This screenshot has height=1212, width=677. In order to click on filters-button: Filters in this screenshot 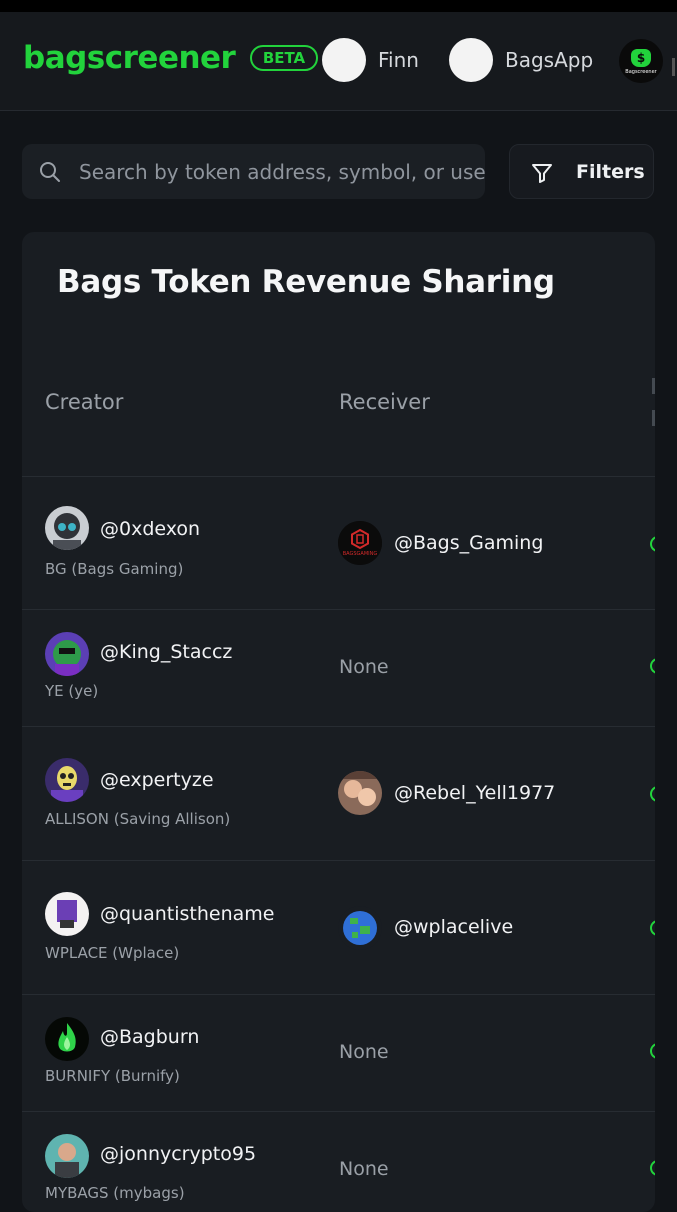, I will do `click(581, 171)`.